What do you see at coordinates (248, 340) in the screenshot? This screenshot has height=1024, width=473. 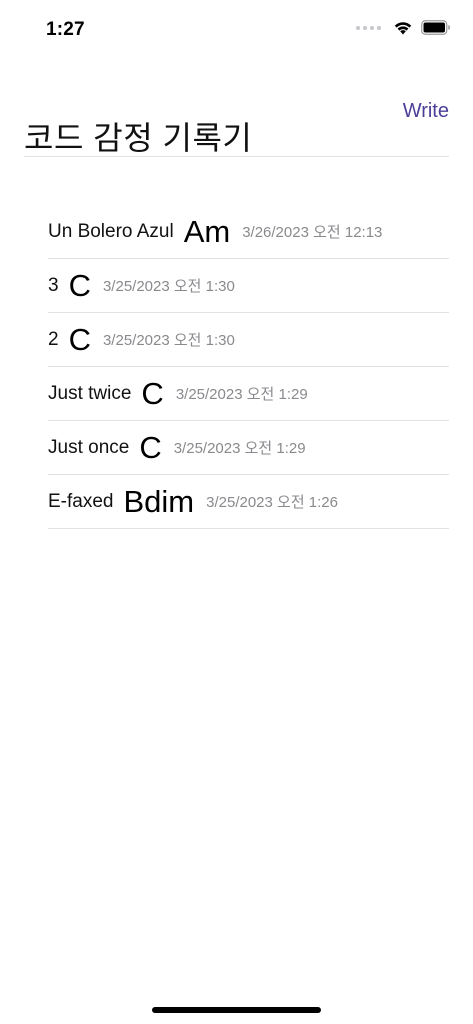 I see `list-item: 2 C 3/25/2023 오전 1:30` at bounding box center [248, 340].